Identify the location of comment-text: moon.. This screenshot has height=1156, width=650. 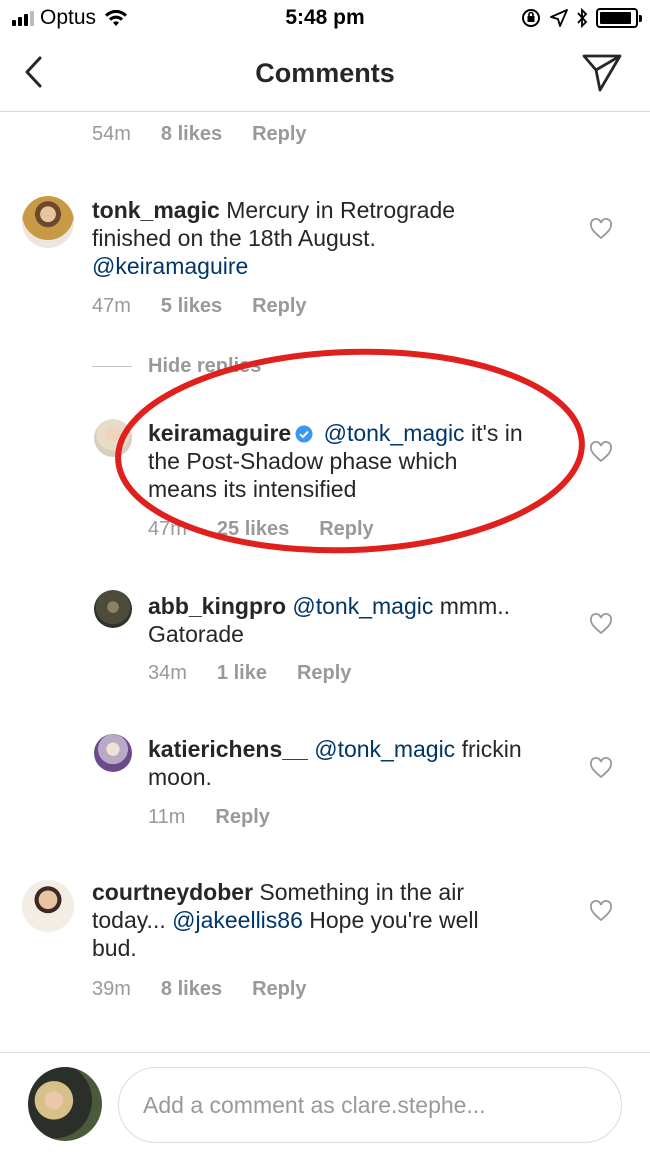
(180, 777).